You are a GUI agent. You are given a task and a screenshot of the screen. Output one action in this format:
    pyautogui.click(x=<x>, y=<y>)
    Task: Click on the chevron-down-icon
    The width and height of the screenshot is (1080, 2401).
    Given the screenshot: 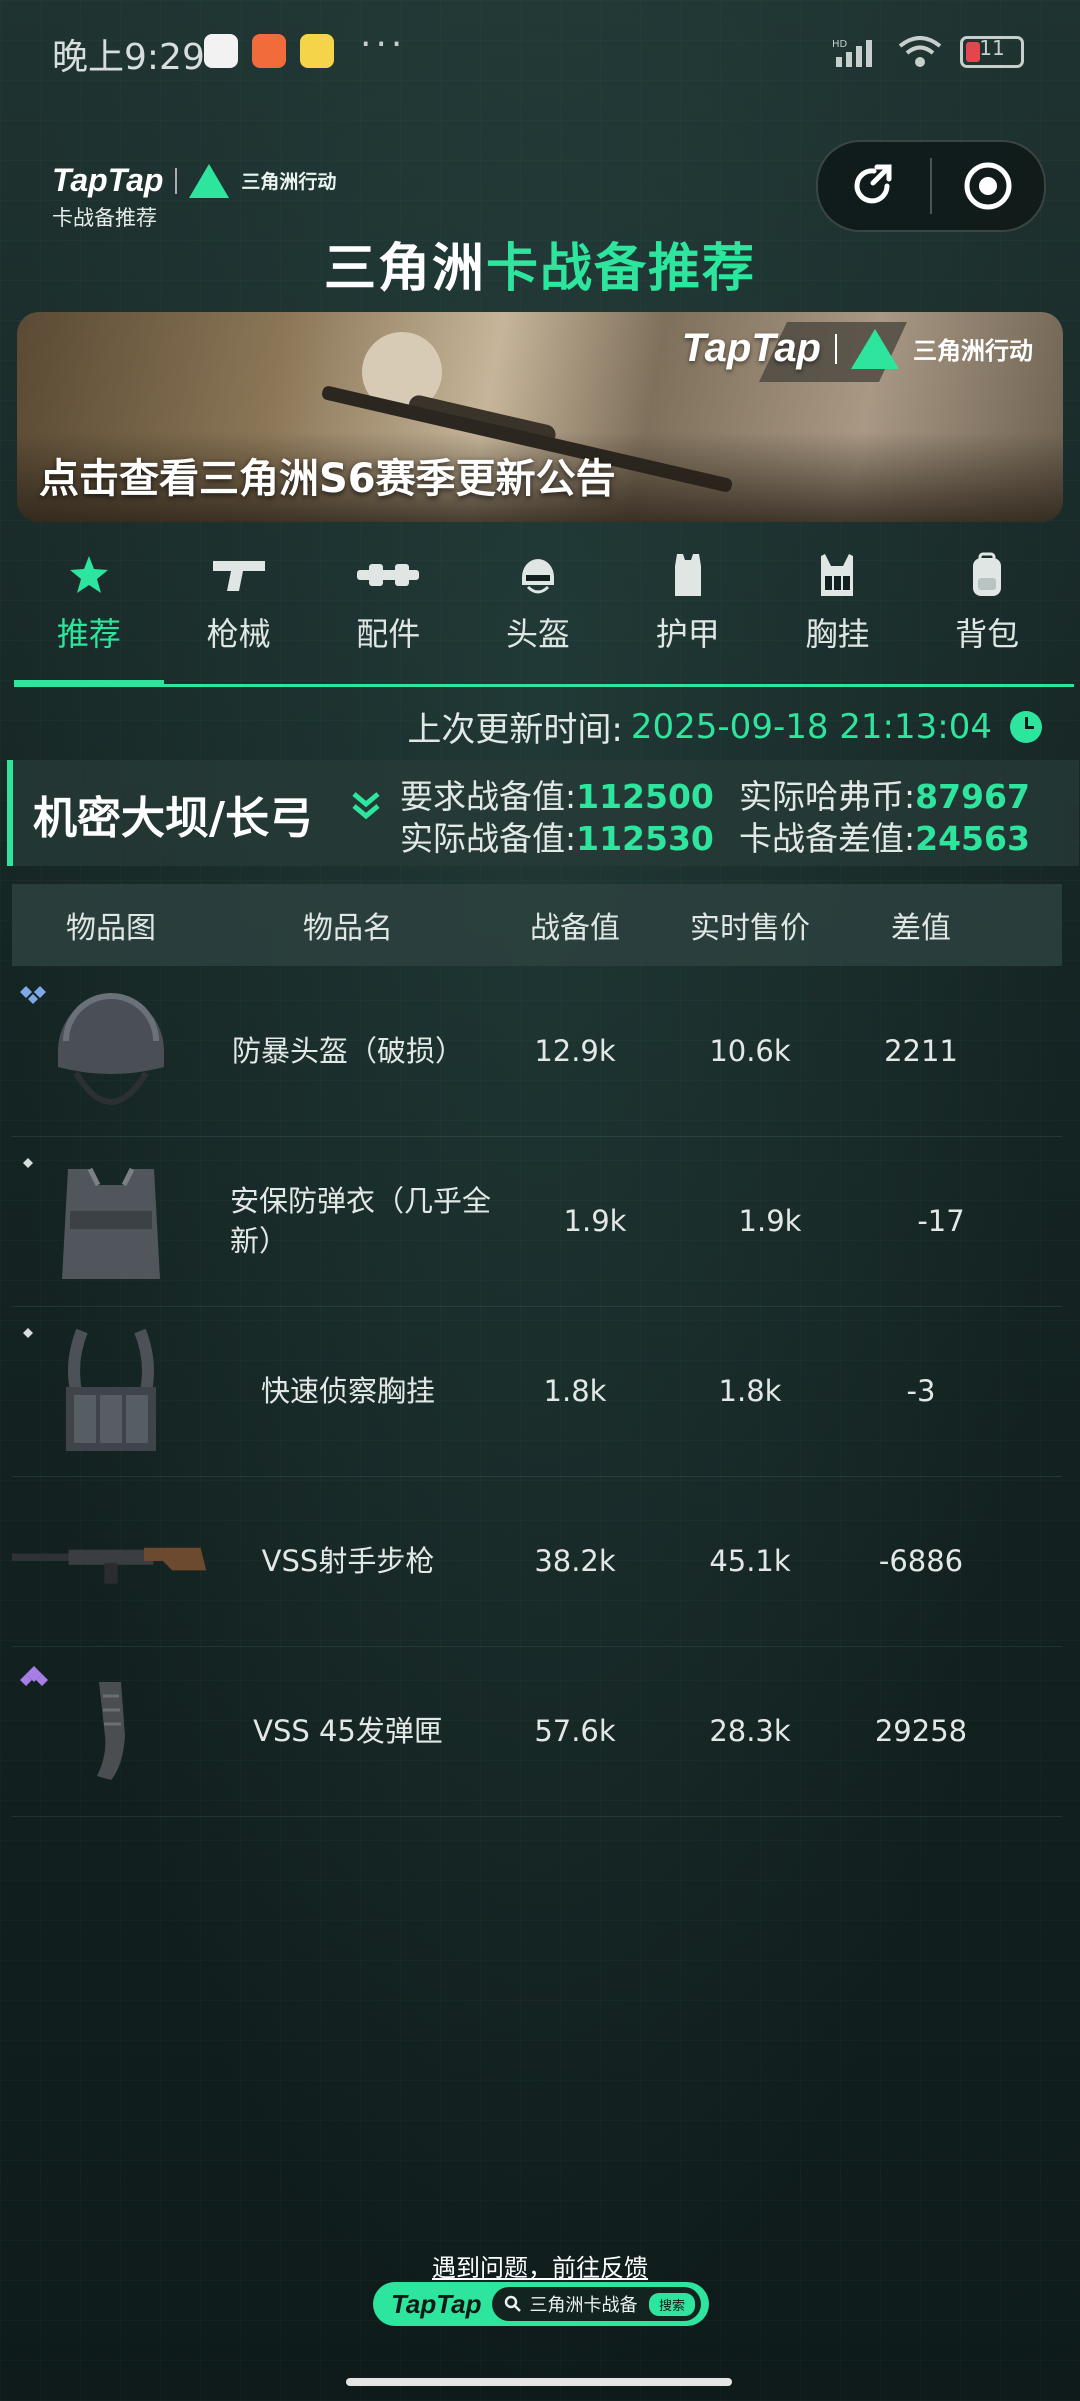 What is the action you would take?
    pyautogui.click(x=366, y=808)
    